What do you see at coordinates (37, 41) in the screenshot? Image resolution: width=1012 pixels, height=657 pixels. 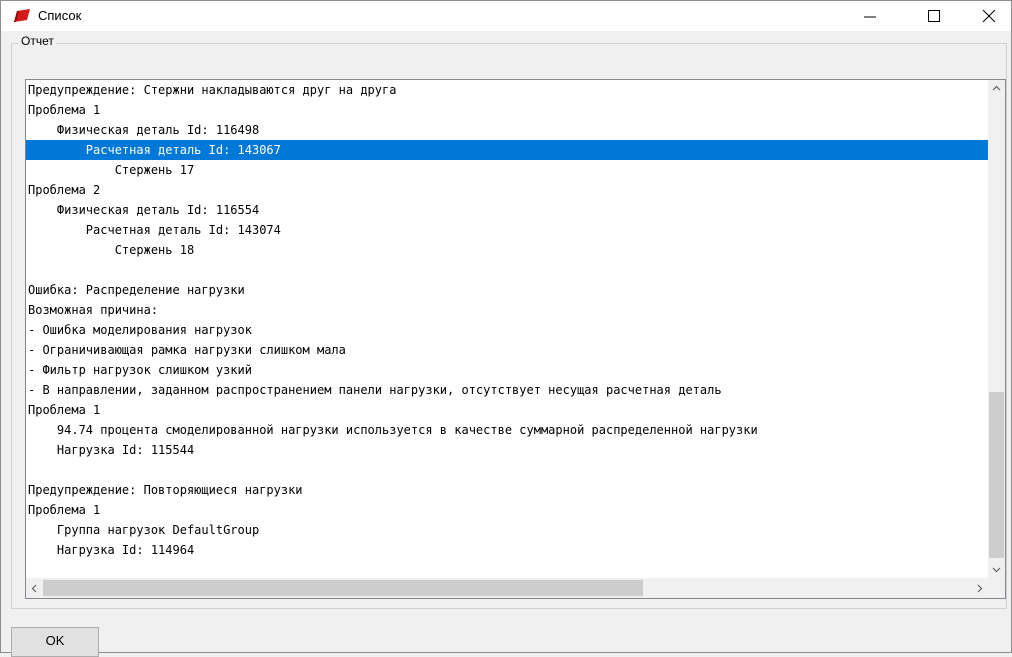 I see `group-label: Отчет` at bounding box center [37, 41].